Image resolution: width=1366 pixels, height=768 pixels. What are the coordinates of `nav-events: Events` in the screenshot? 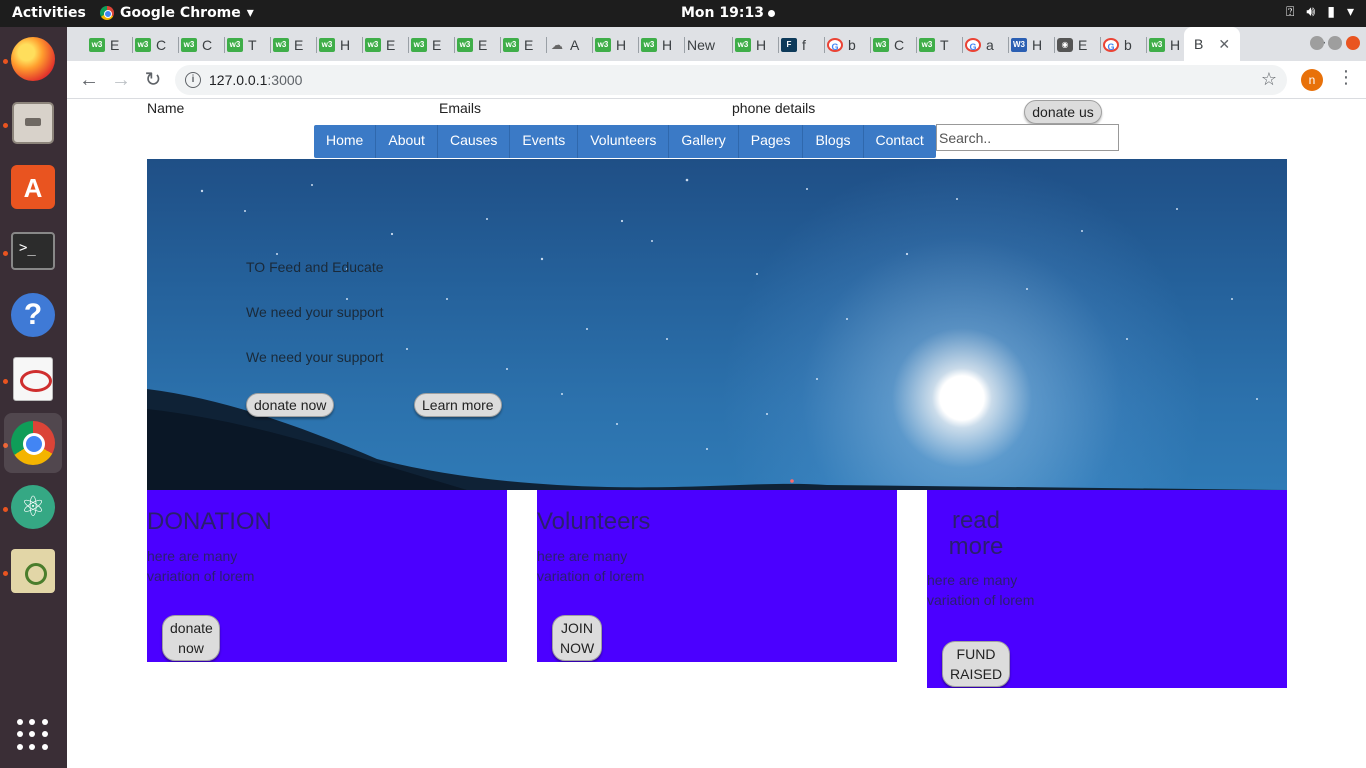 It's located at (544, 141).